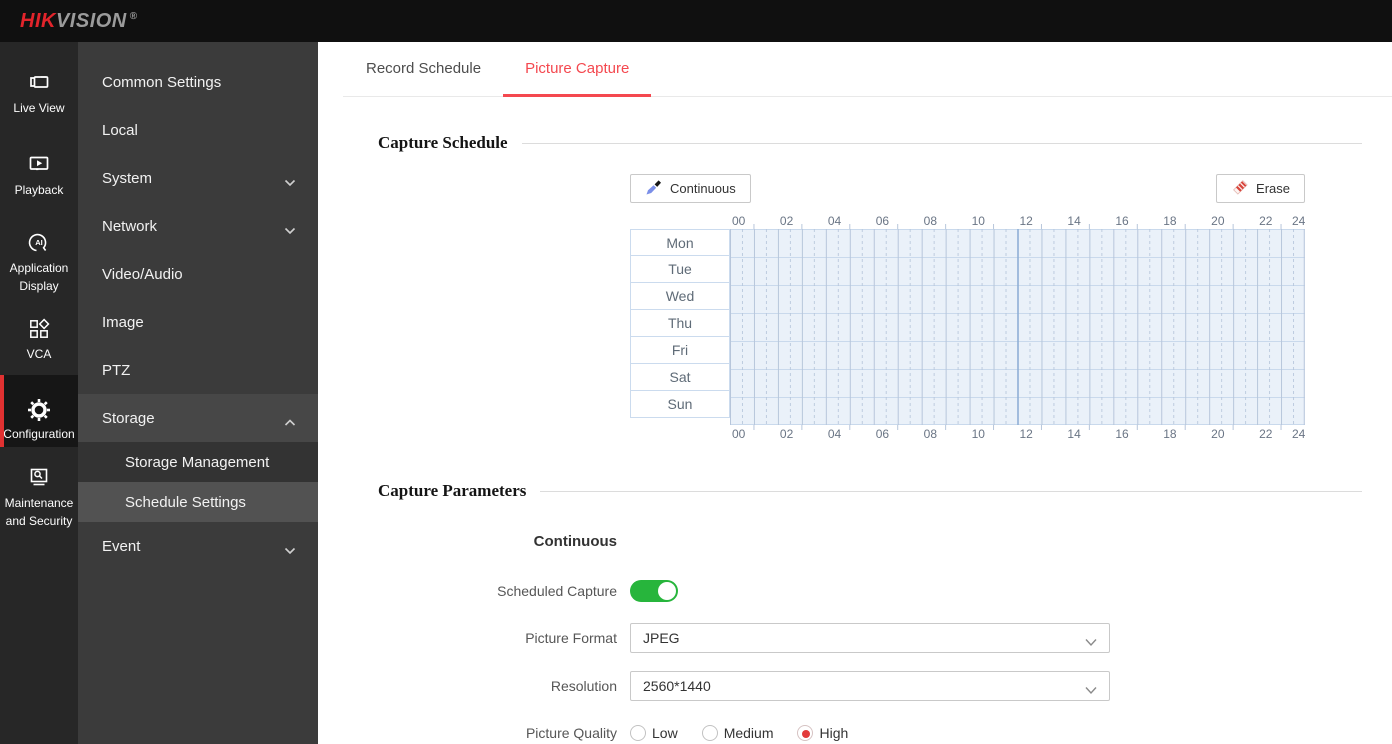 The image size is (1392, 744). I want to click on submenu-item-label: Image, so click(123, 322).